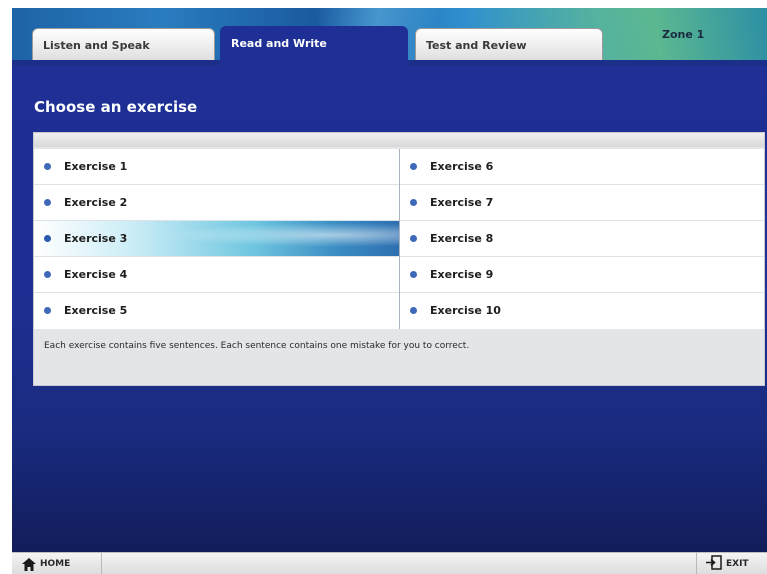 The image size is (767, 574). What do you see at coordinates (389, 563) in the screenshot?
I see `footer-bar: HOME EXIT` at bounding box center [389, 563].